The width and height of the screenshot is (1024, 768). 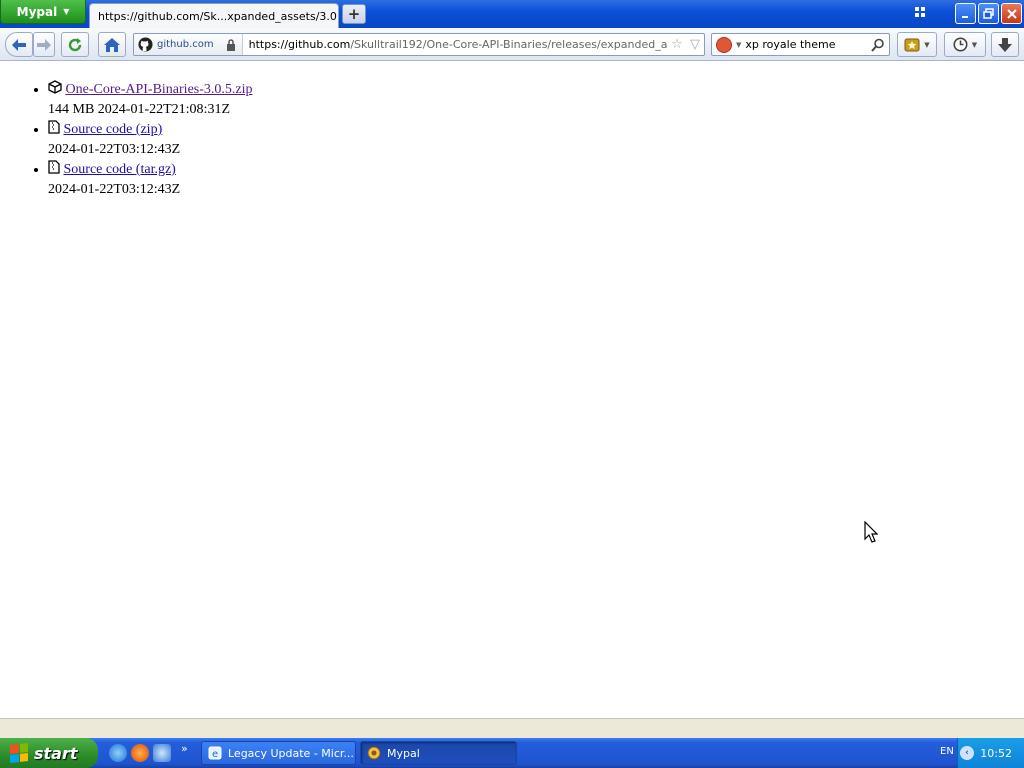 I want to click on home-button, so click(x=112, y=44).